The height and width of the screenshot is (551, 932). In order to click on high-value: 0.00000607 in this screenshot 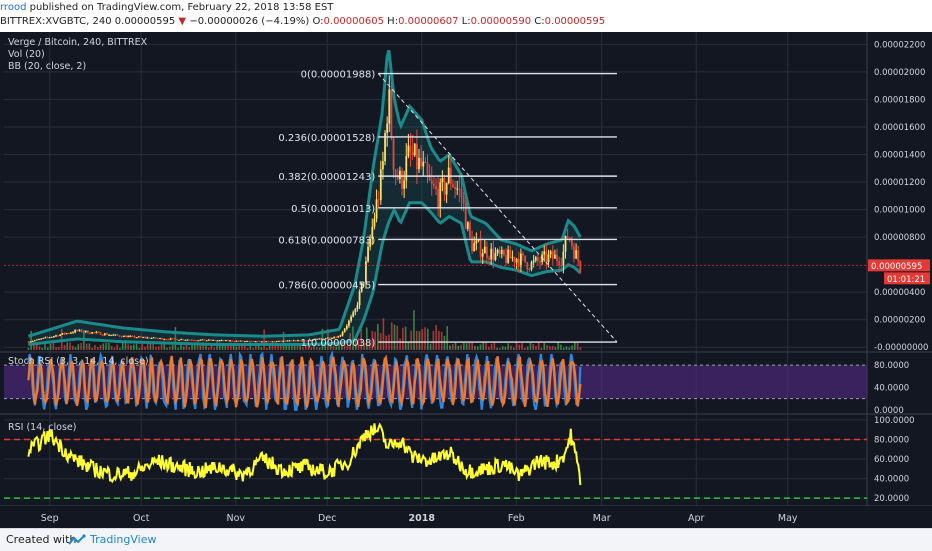, I will do `click(428, 21)`.